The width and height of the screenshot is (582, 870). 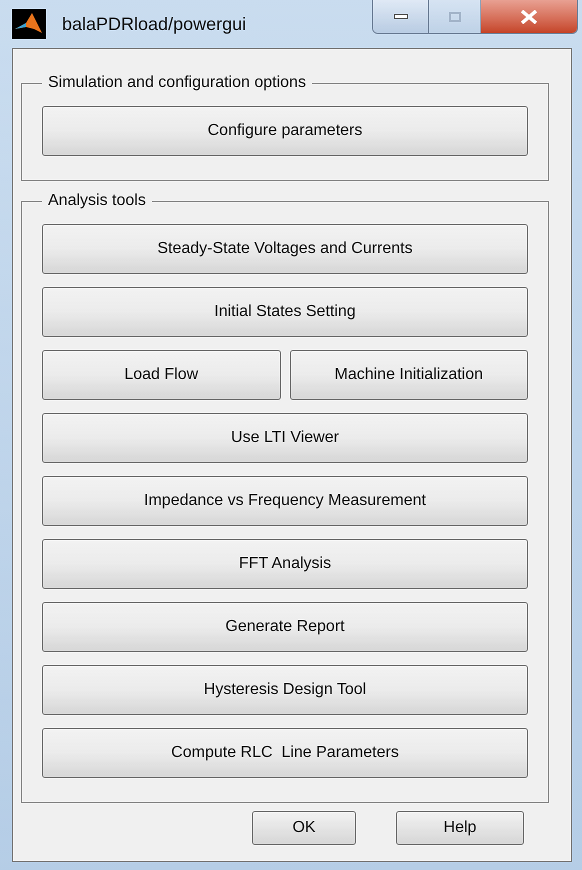 What do you see at coordinates (460, 828) in the screenshot?
I see `dialog-button: Help` at bounding box center [460, 828].